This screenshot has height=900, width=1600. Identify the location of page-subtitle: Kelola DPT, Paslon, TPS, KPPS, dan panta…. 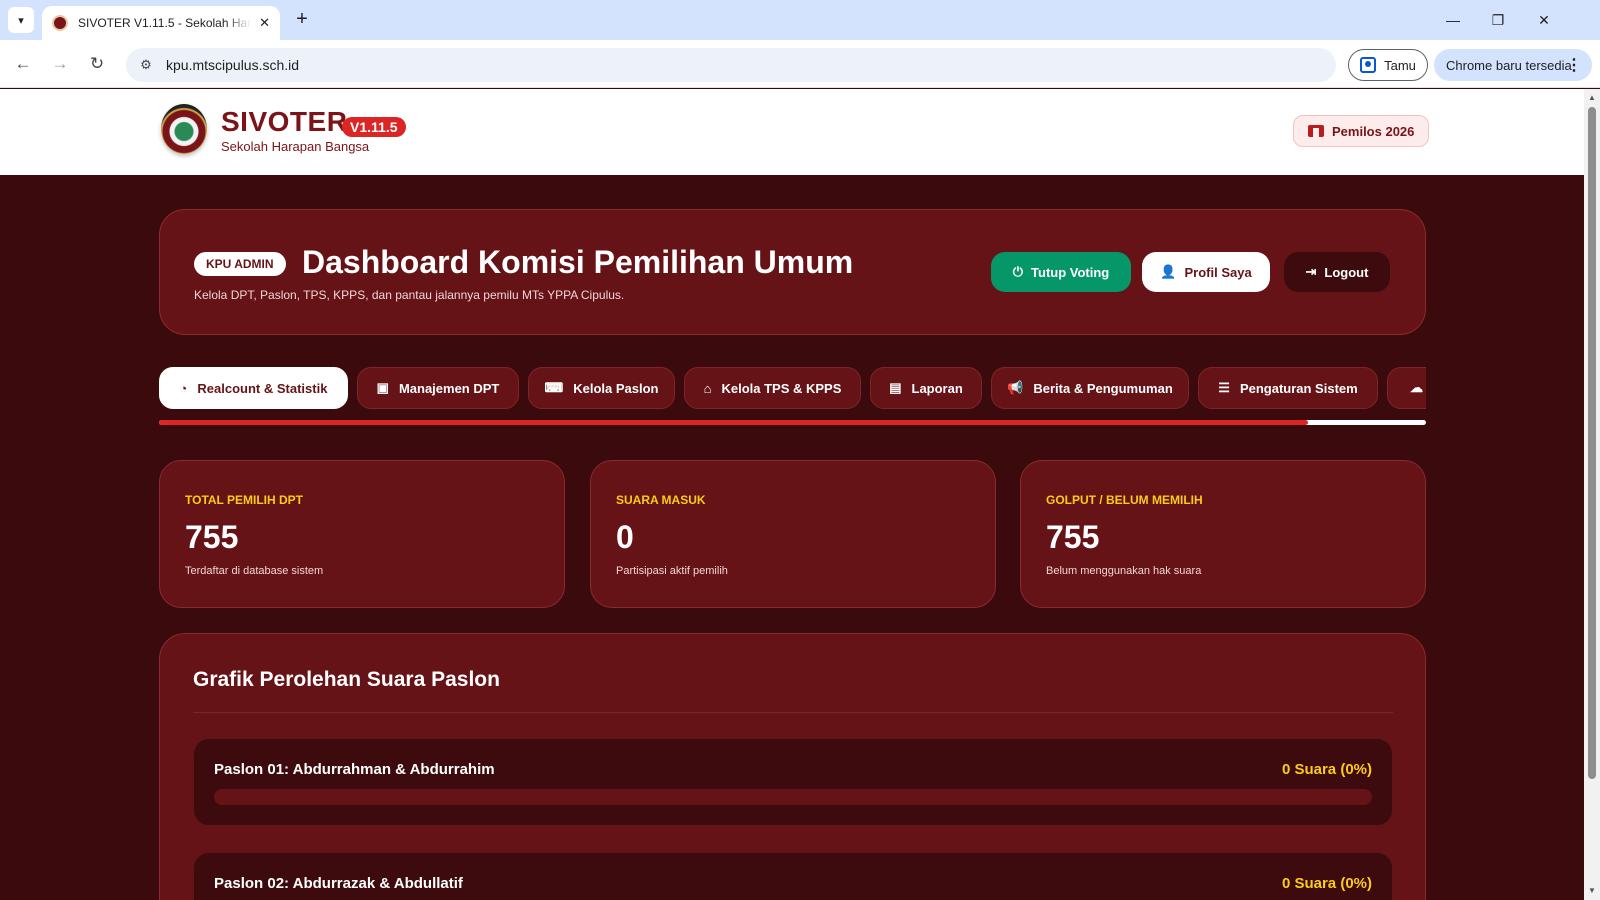
(409, 295).